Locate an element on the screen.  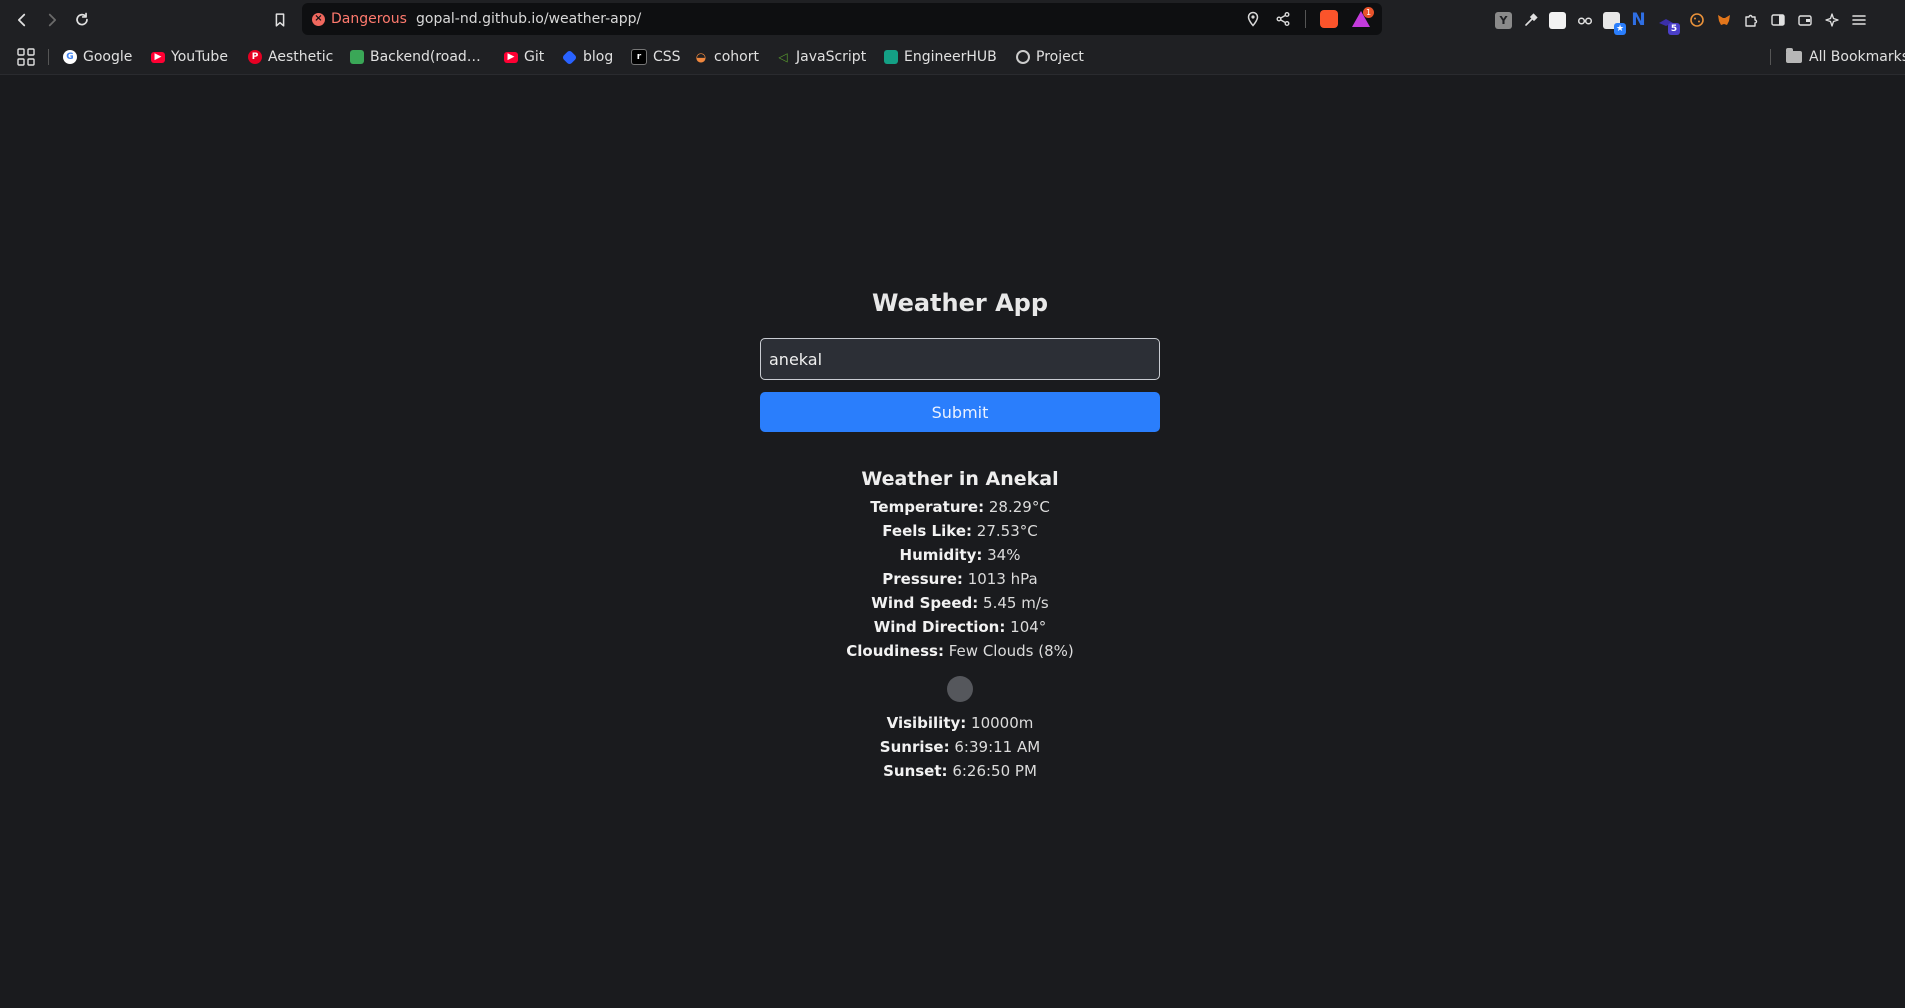
location-pin-icon is located at coordinates (1253, 19).